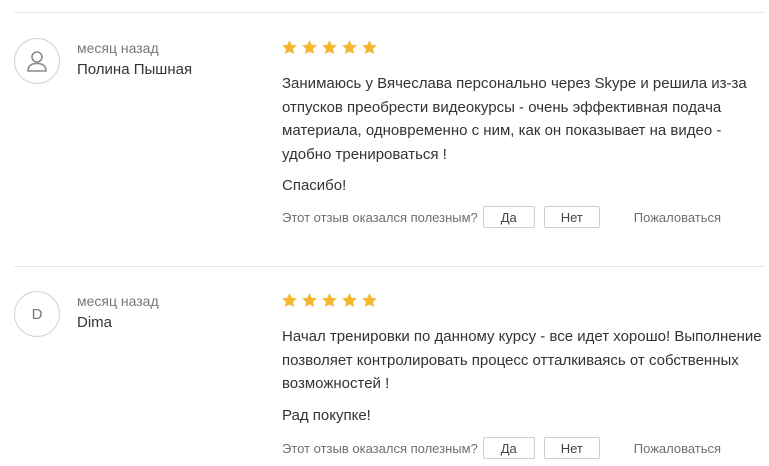 The height and width of the screenshot is (466, 769). I want to click on avatar-letter: D, so click(37, 314).